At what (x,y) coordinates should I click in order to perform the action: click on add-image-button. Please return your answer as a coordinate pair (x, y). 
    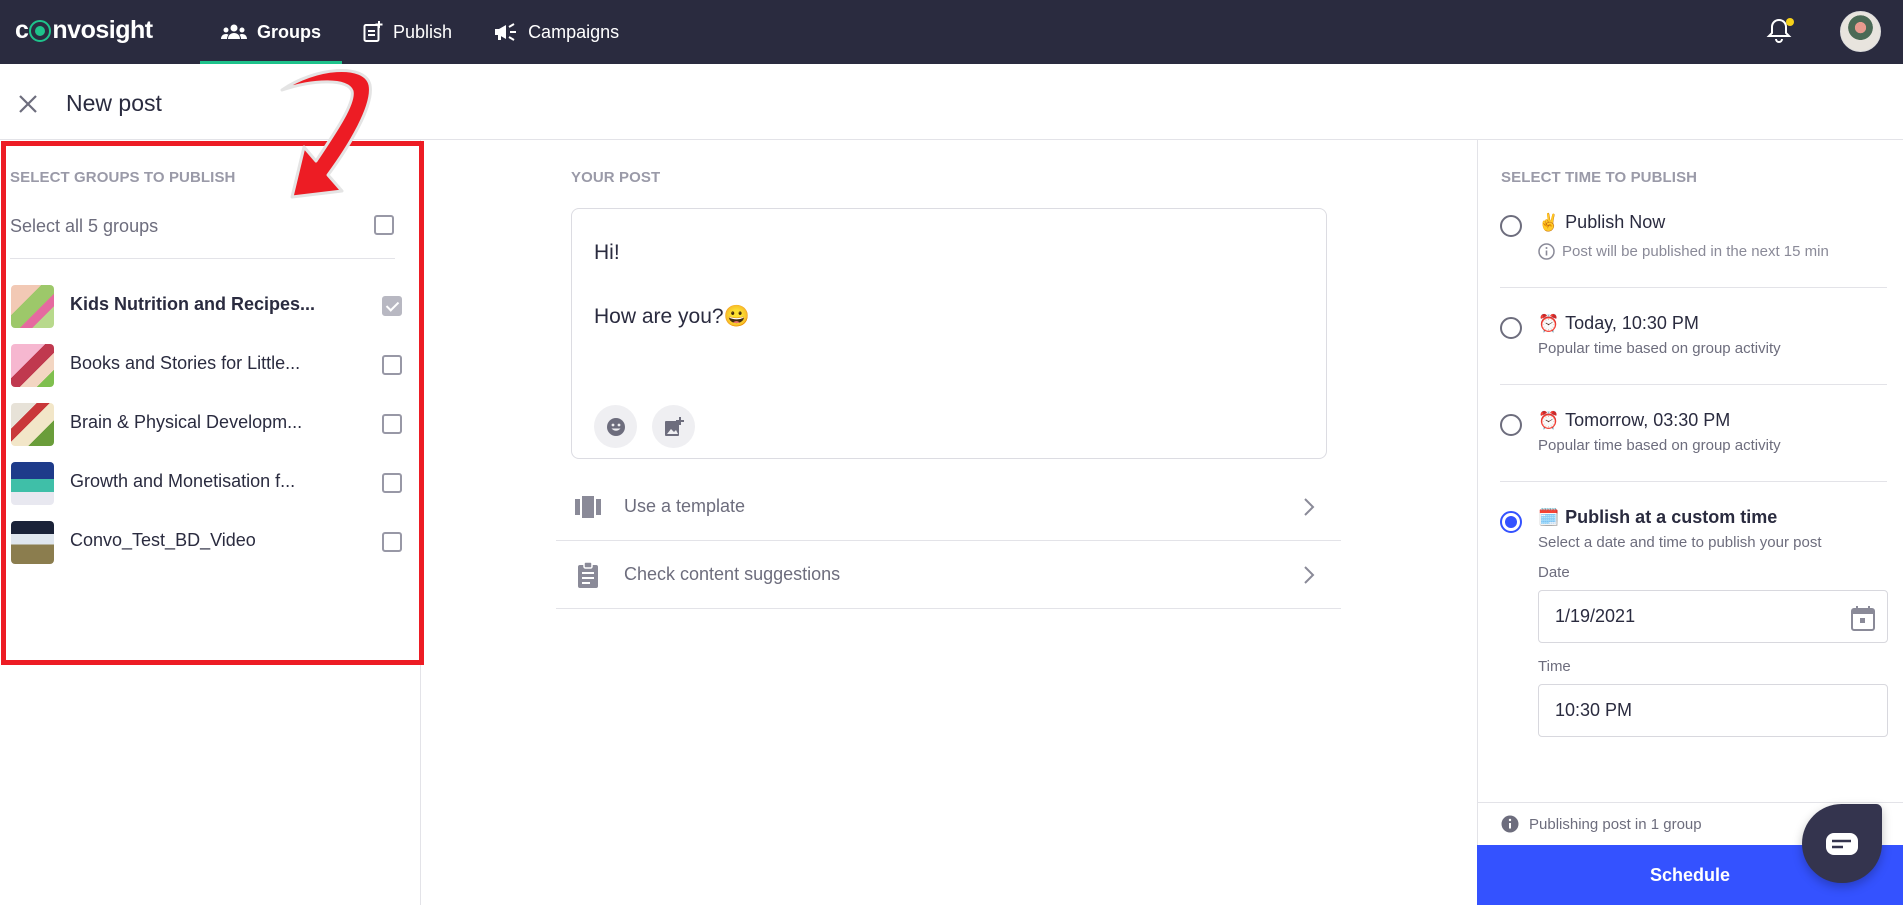
    Looking at the image, I should click on (673, 426).